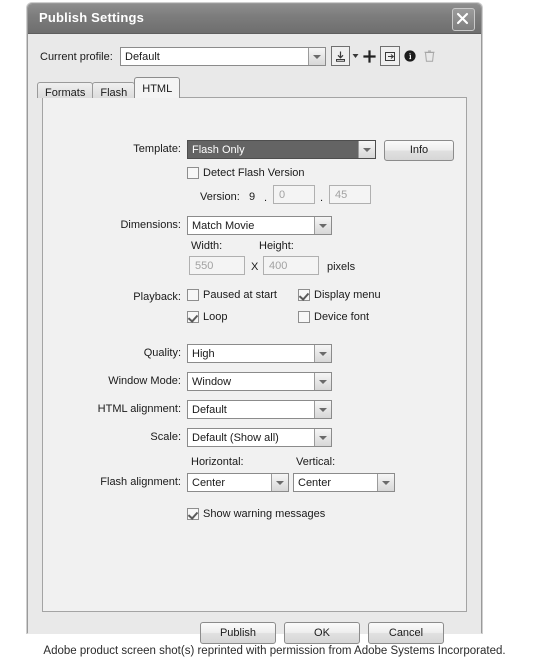 This screenshot has width=549, height=664. I want to click on trash-glyph, so click(429, 56).